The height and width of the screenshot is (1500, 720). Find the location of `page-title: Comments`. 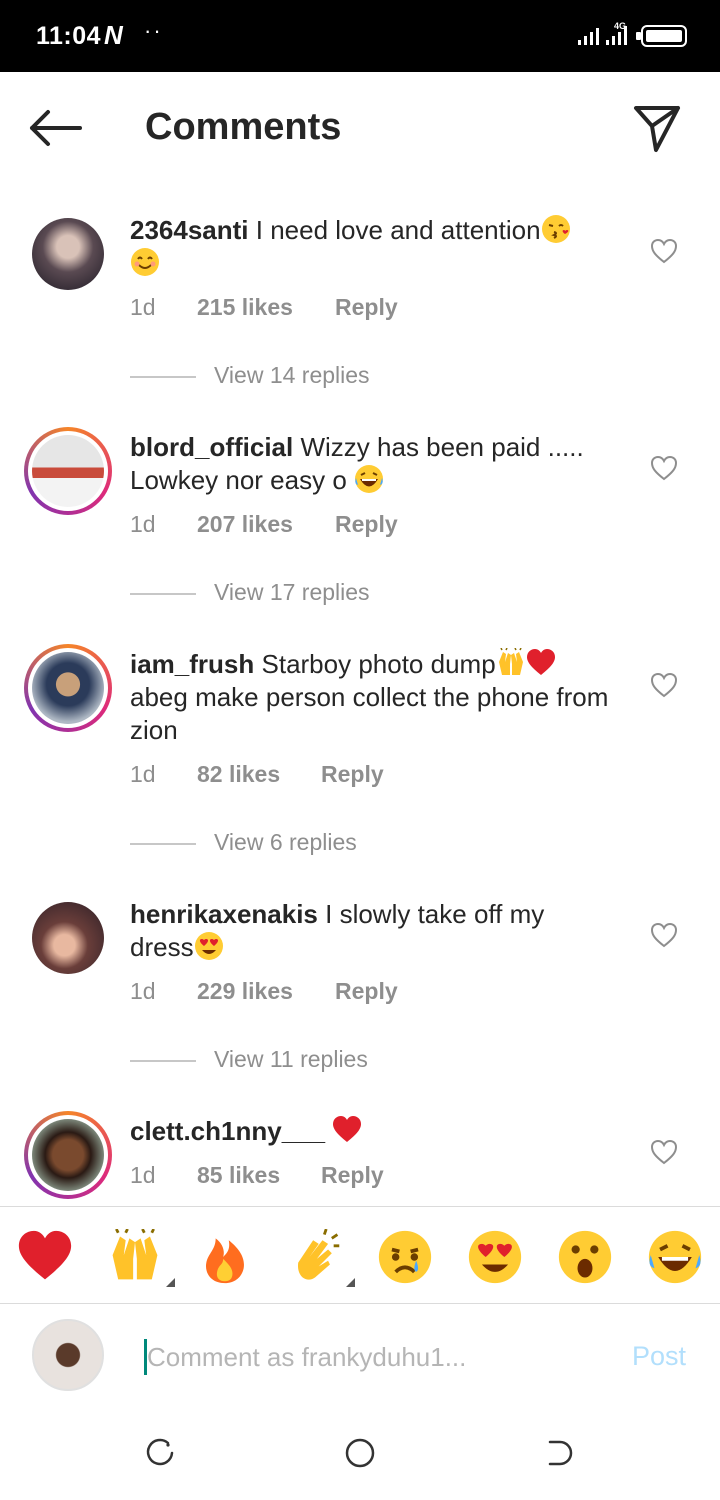

page-title: Comments is located at coordinates (243, 127).